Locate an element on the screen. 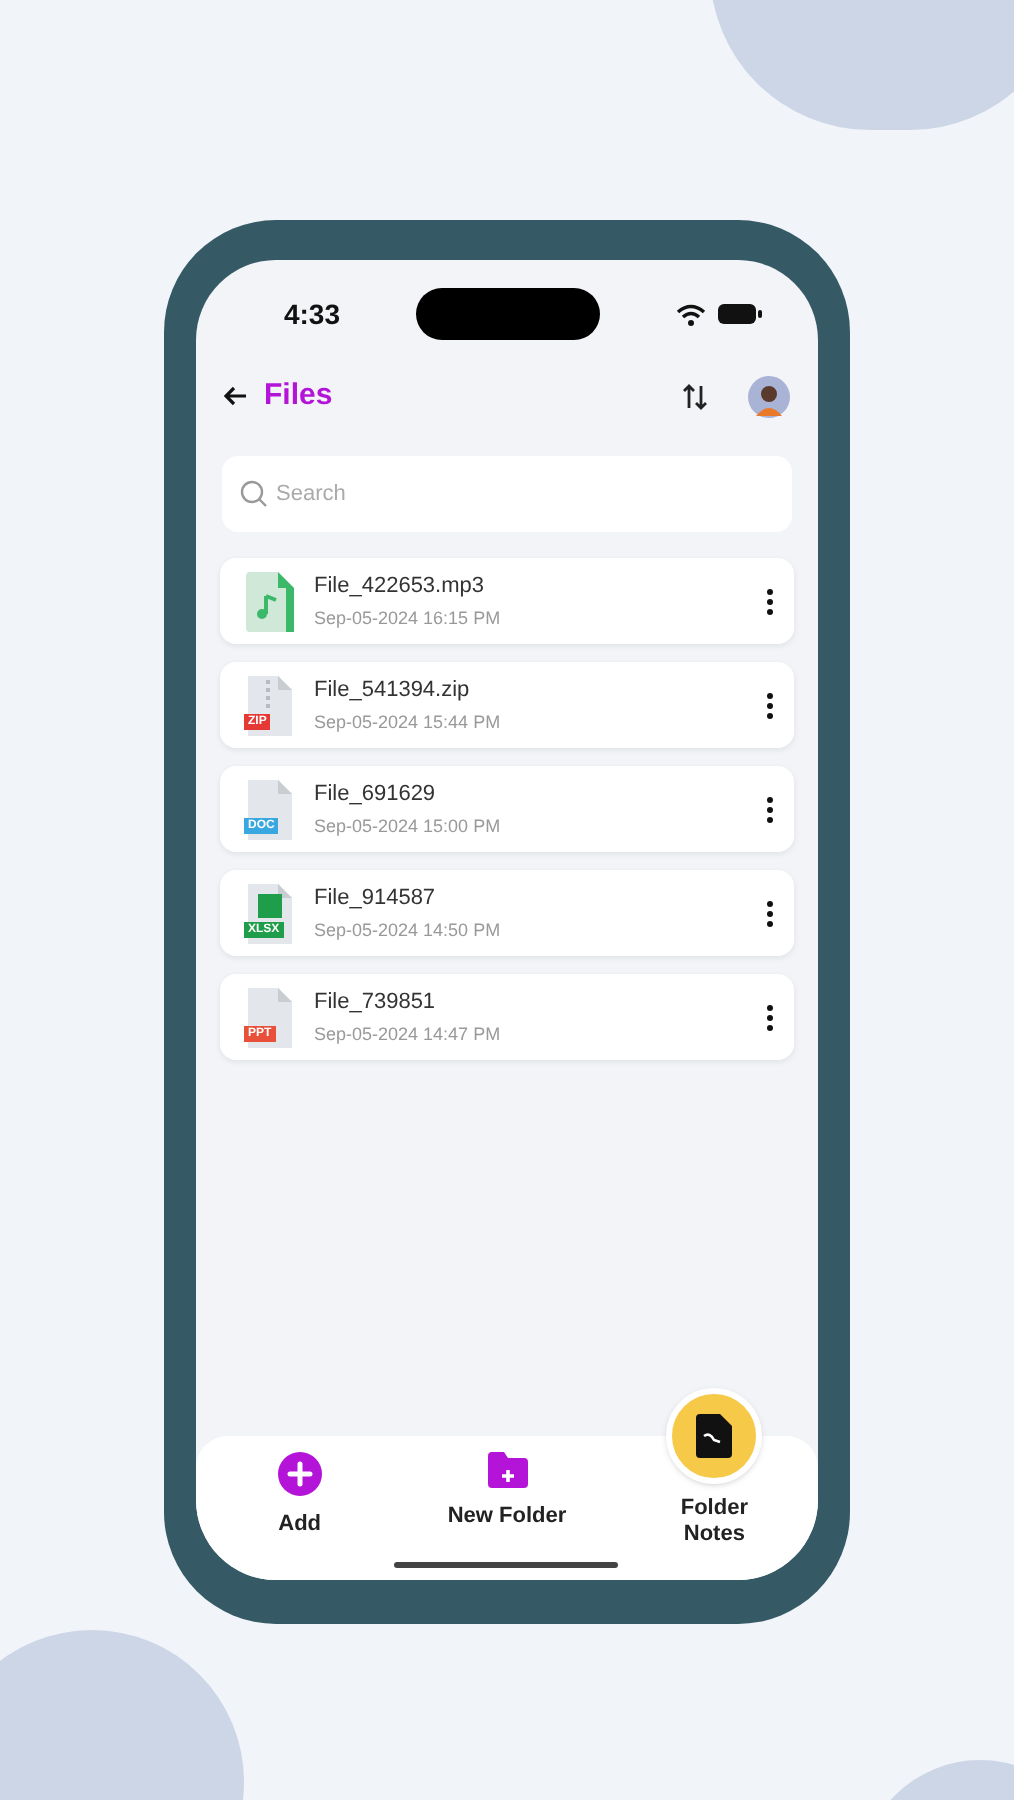 This screenshot has height=1800, width=1014. avatar is located at coordinates (769, 396).